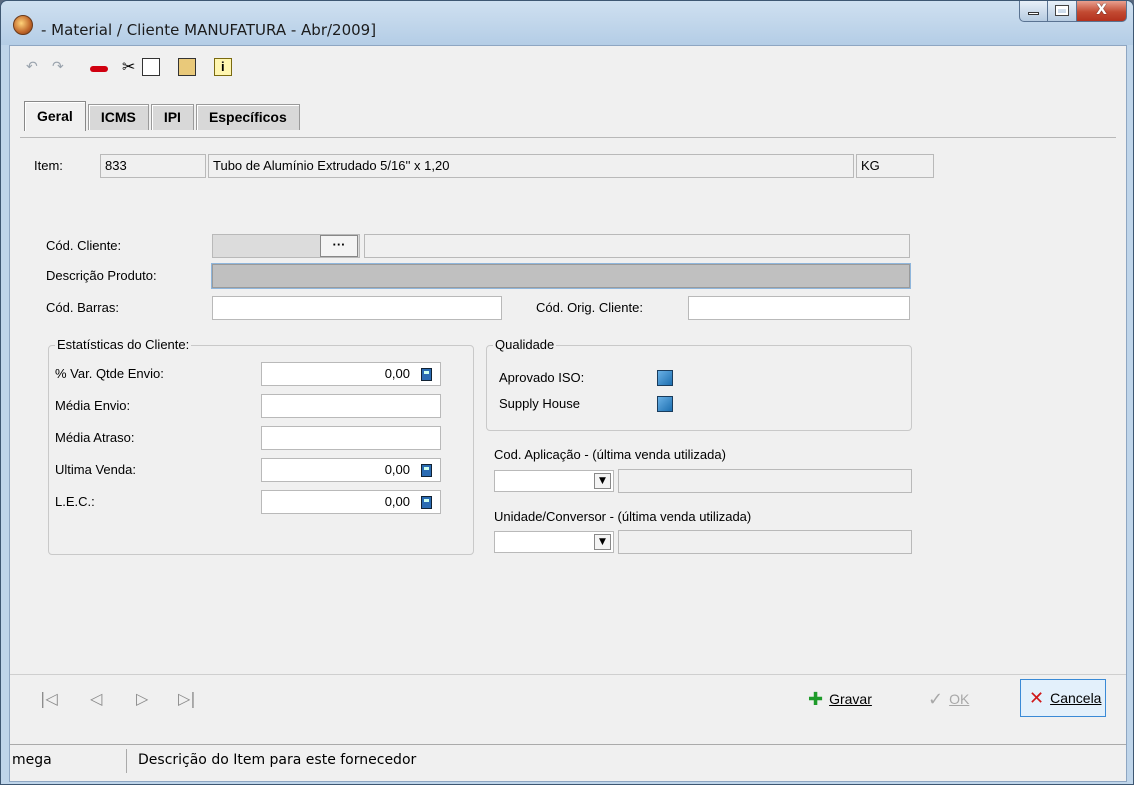 This screenshot has width=1134, height=785. Describe the element at coordinates (351, 438) in the screenshot. I see `media-atraso-field` at that location.